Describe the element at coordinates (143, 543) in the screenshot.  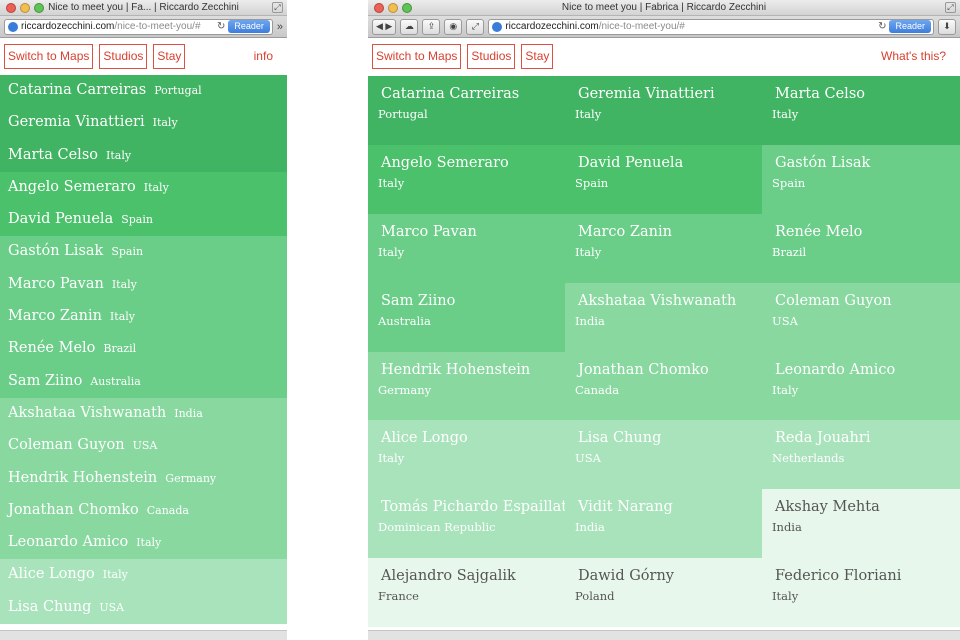
I see `list-item: Leonardo Amico Italy` at that location.